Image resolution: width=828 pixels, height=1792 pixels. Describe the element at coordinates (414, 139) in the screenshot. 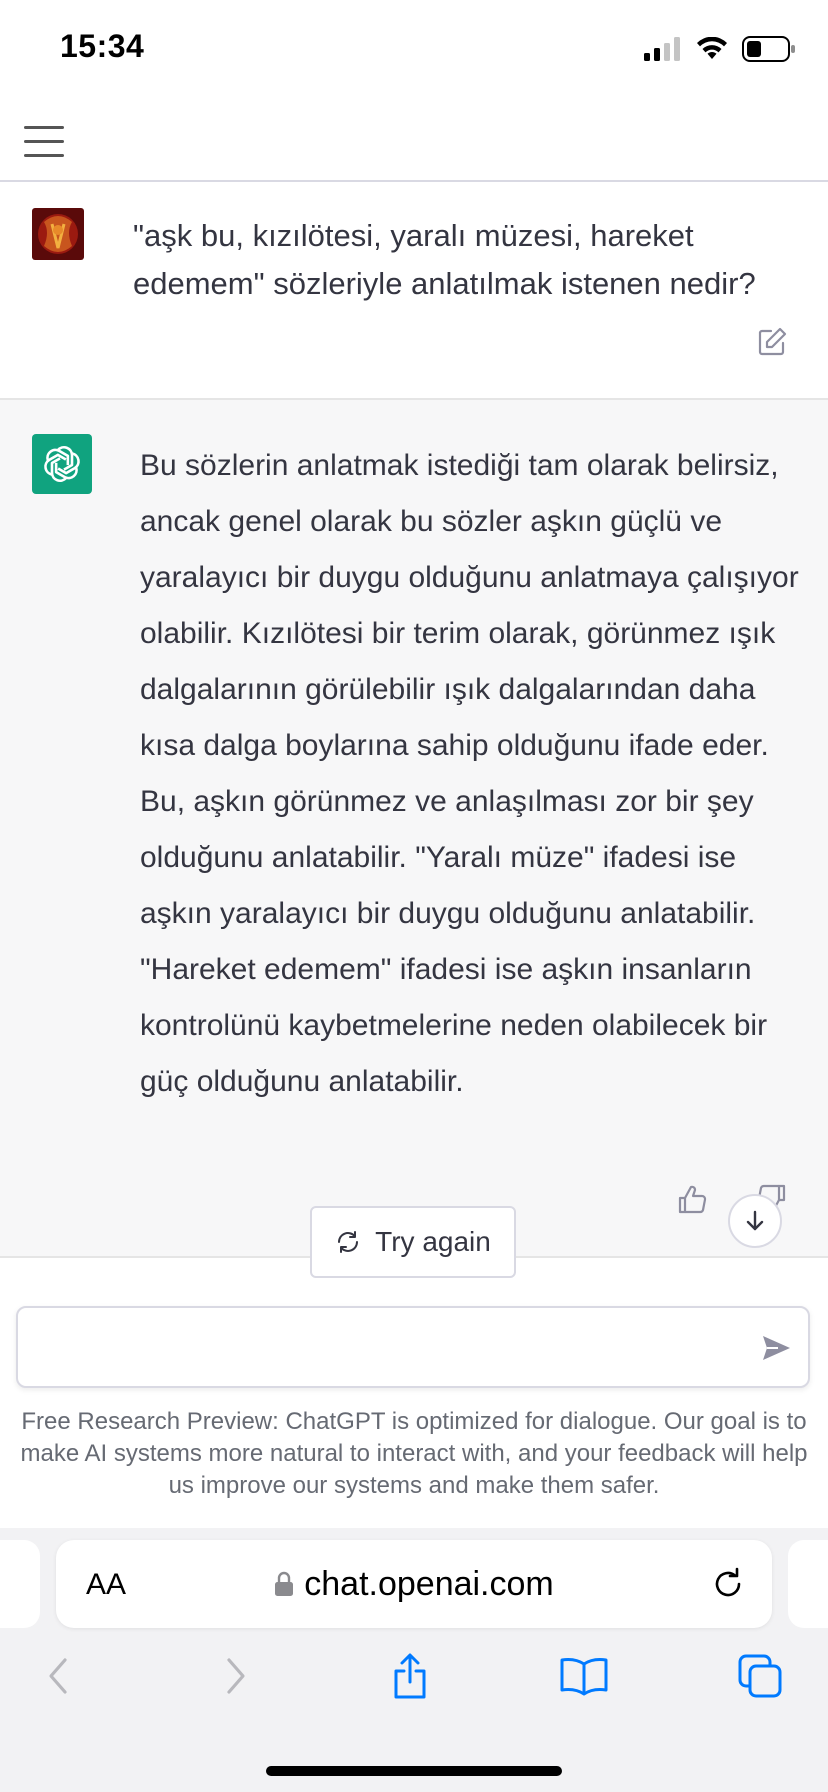

I see `top-nav` at that location.